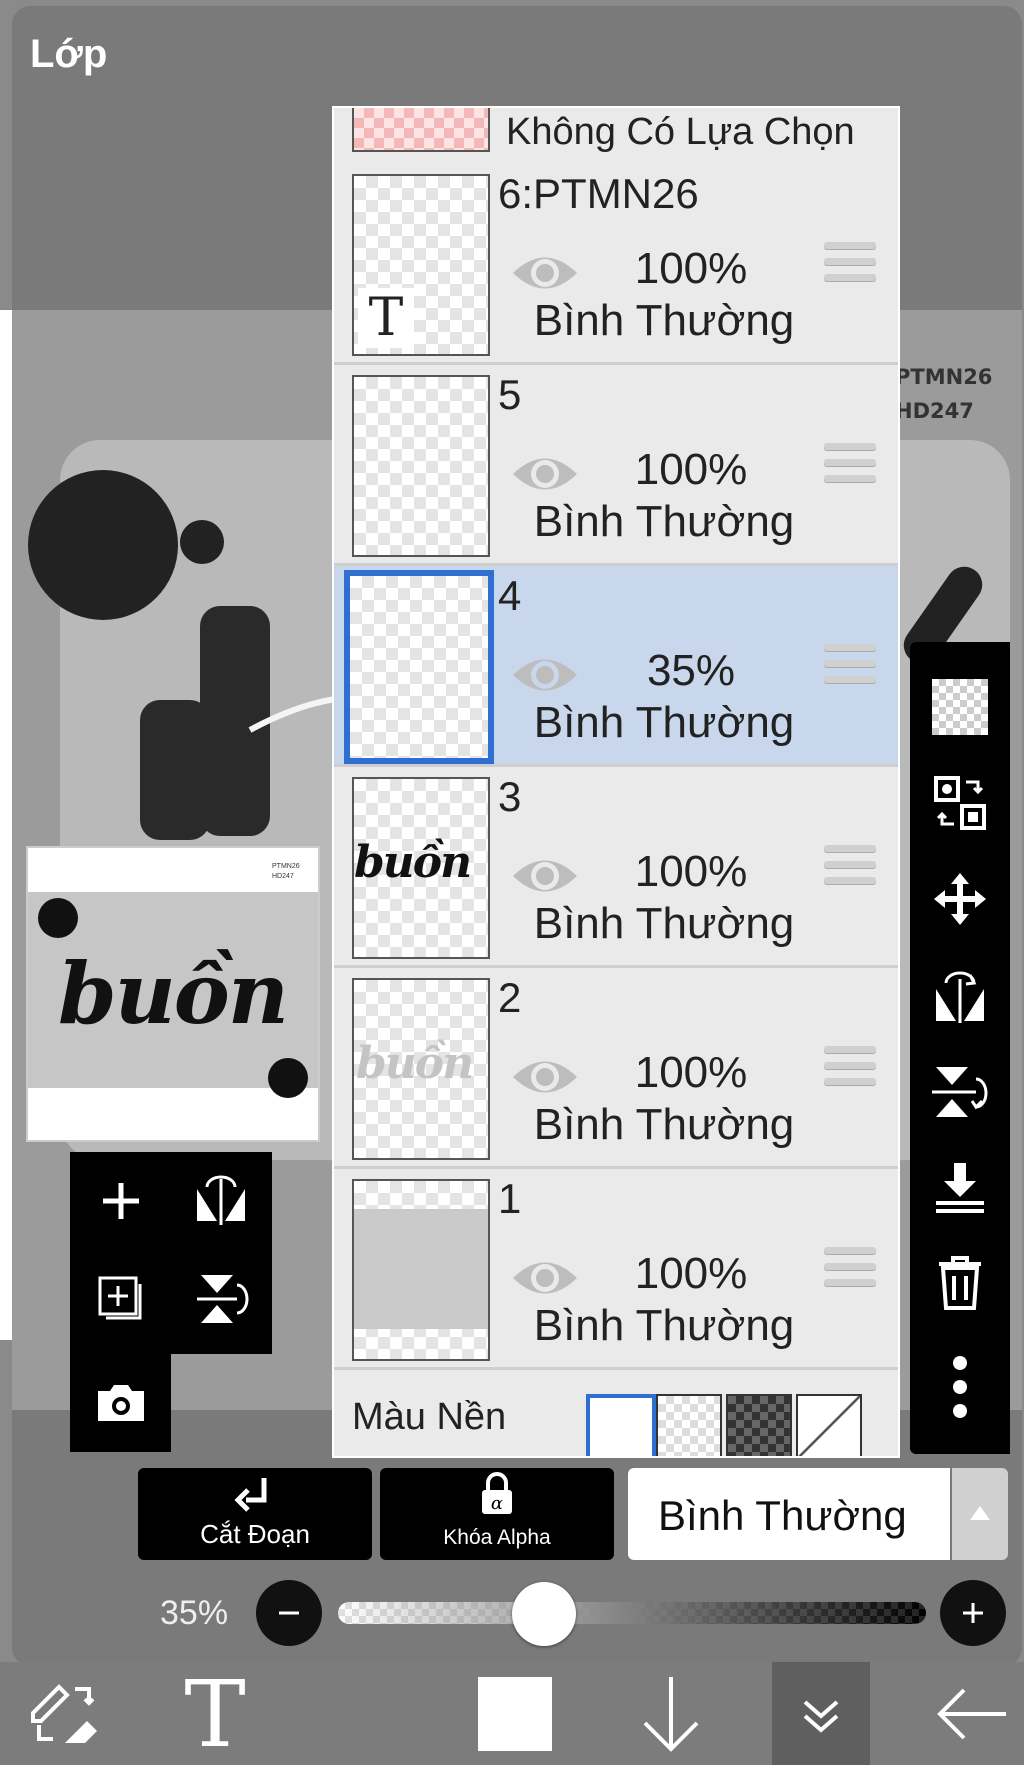 Image resolution: width=1024 pixels, height=1765 pixels. Describe the element at coordinates (543, 1614) in the screenshot. I see `opacity-slider-thumb` at that location.